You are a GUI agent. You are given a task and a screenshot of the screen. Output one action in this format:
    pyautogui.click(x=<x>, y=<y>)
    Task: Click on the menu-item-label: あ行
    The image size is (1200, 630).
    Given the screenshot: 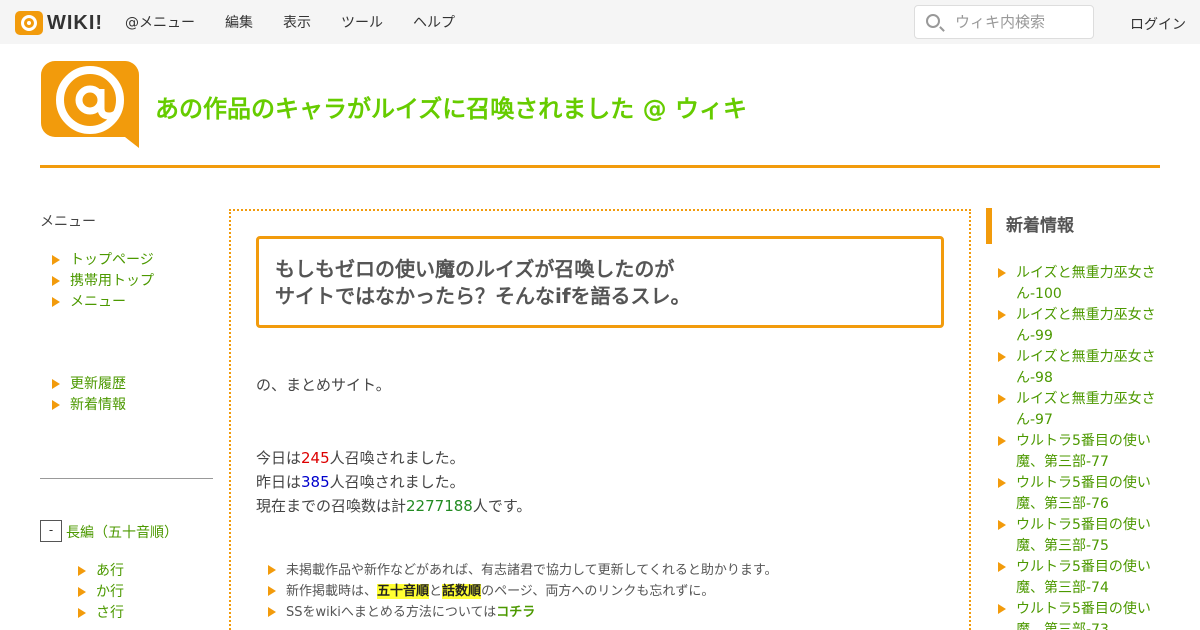 What is the action you would take?
    pyautogui.click(x=110, y=571)
    